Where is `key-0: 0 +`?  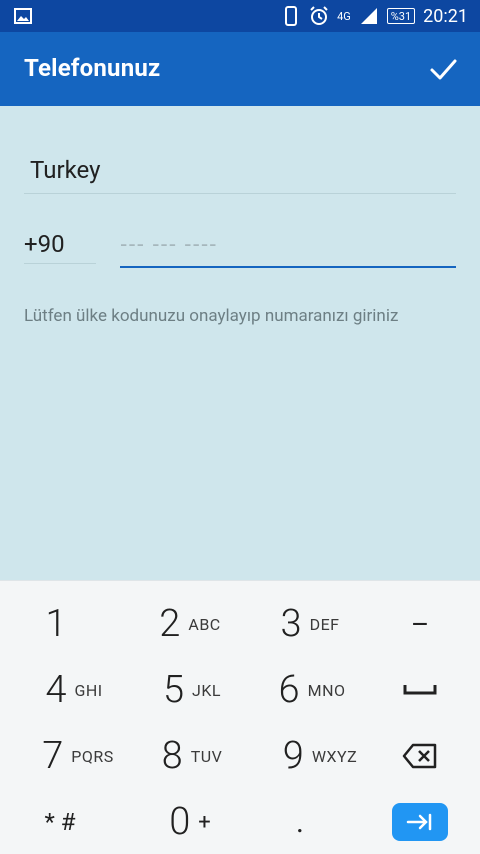
key-0: 0 + is located at coordinates (190, 821).